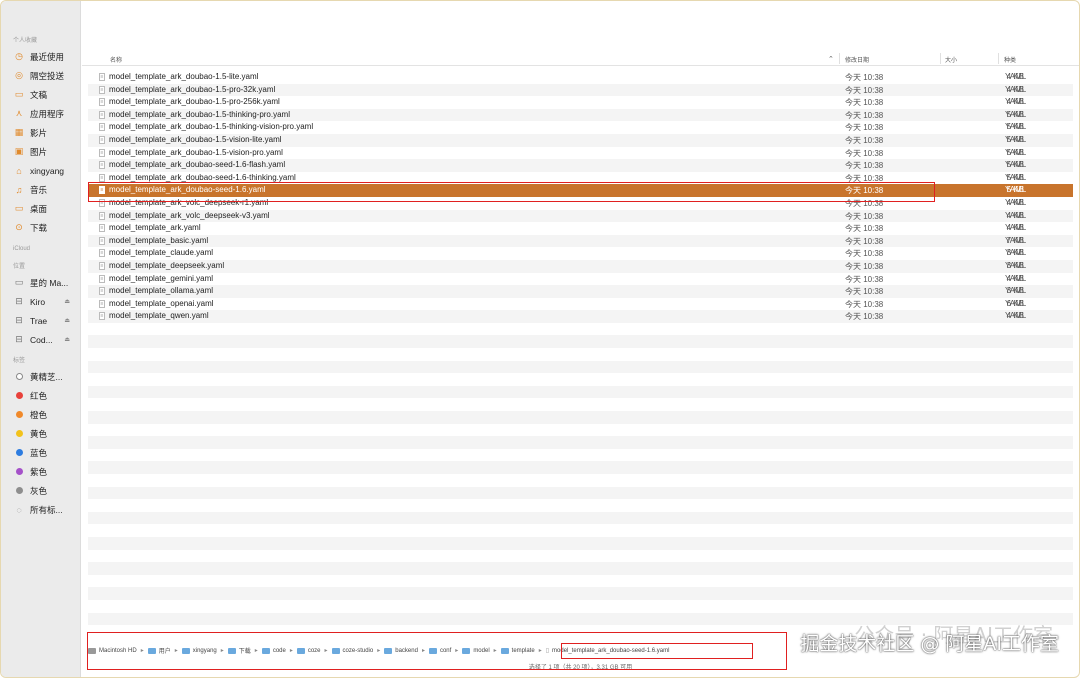 The image size is (1080, 678). Describe the element at coordinates (40, 189) in the screenshot. I see `sidebar-item-music: ♫ 音乐` at that location.